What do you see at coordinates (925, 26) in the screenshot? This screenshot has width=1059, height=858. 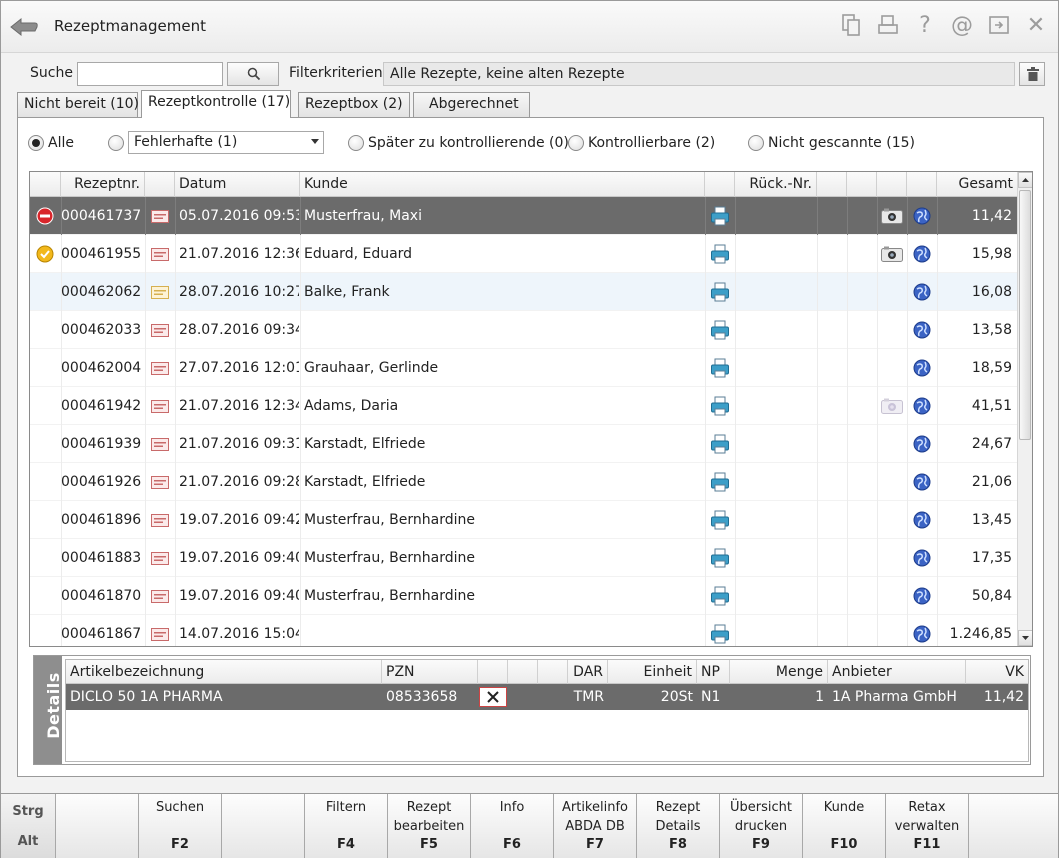 I see `help-icon: ?` at bounding box center [925, 26].